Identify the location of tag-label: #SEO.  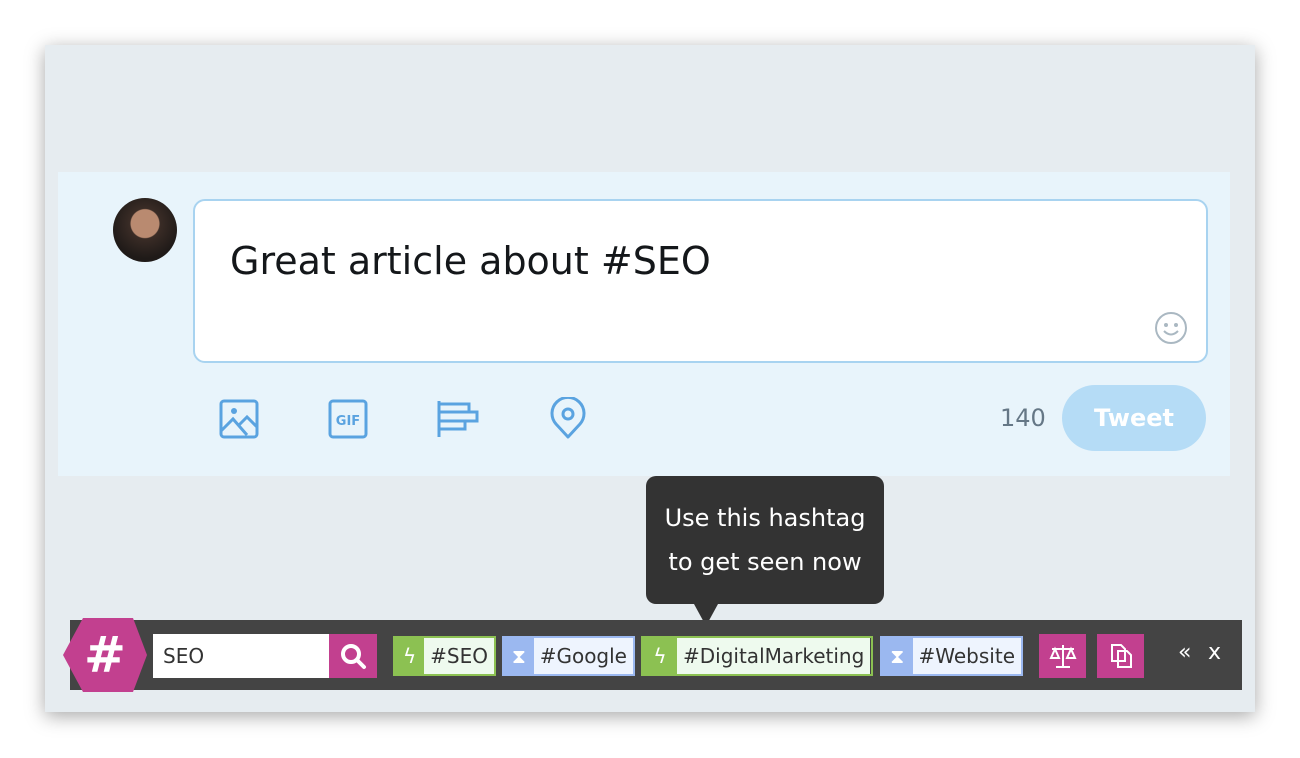
(459, 656).